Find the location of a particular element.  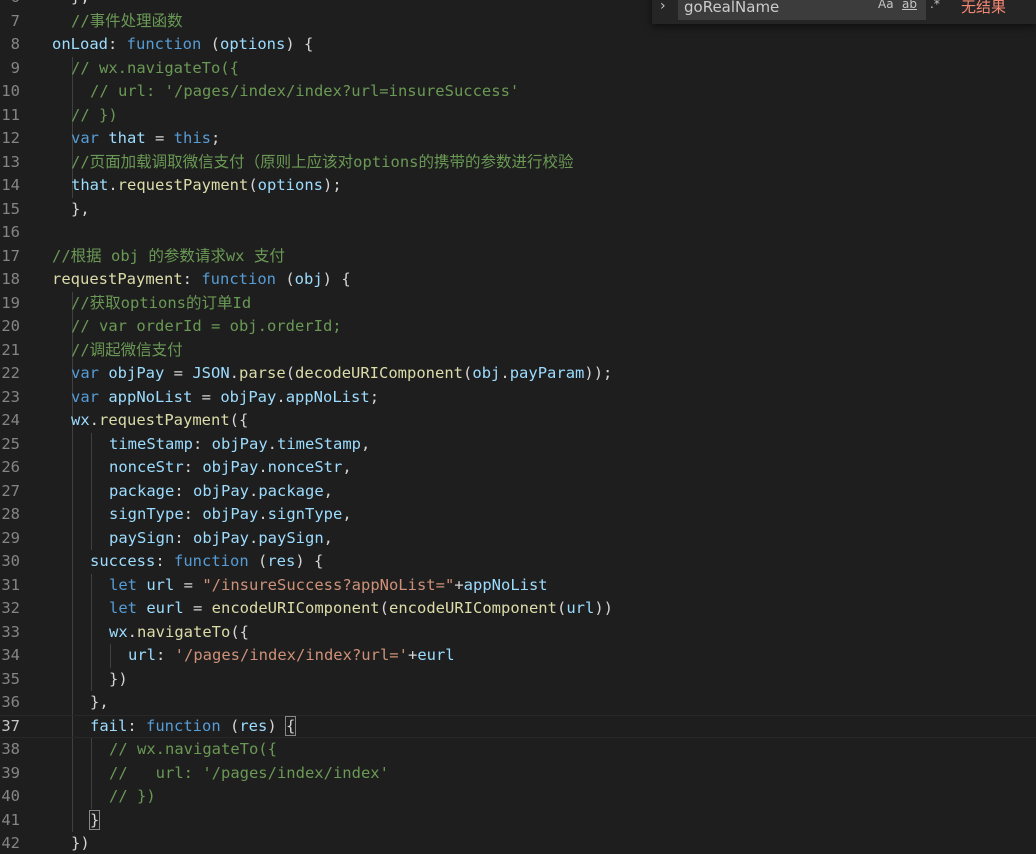

line-number: 20 is located at coordinates (10, 326).